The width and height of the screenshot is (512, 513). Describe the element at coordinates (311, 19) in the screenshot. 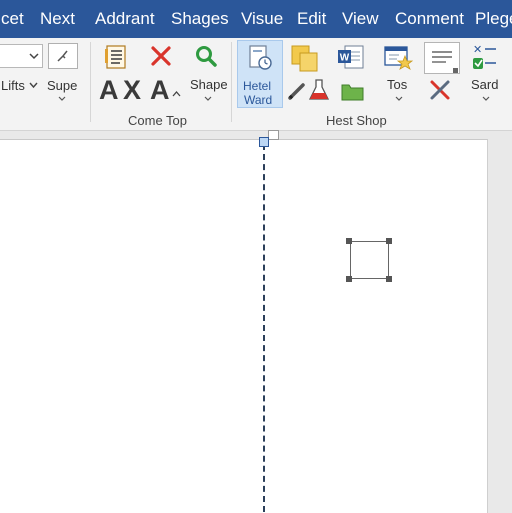

I see `menu-item-edit: Edit` at that location.